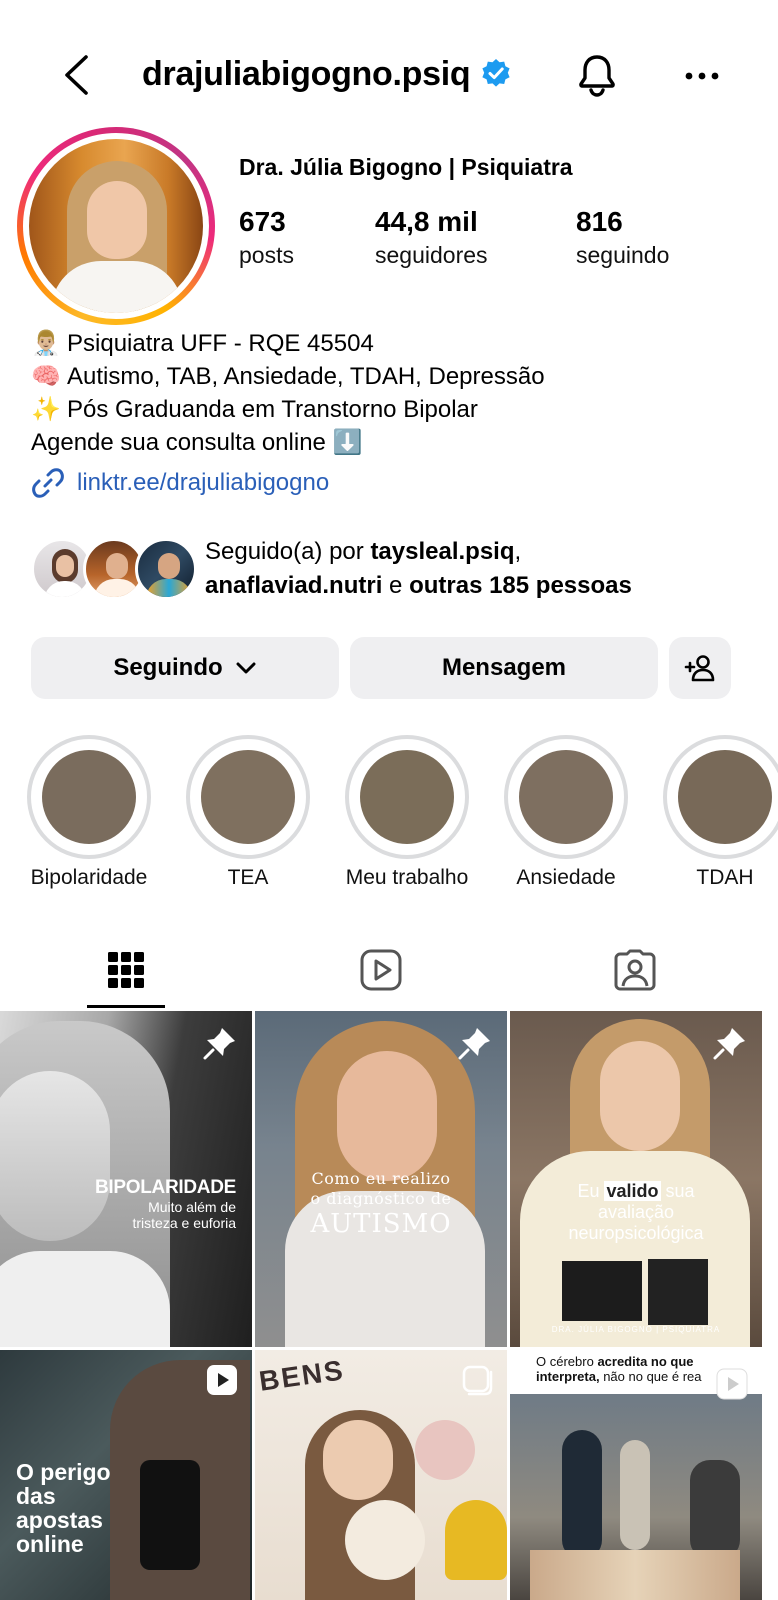 The width and height of the screenshot is (778, 1600). I want to click on more-dots-icon, so click(702, 76).